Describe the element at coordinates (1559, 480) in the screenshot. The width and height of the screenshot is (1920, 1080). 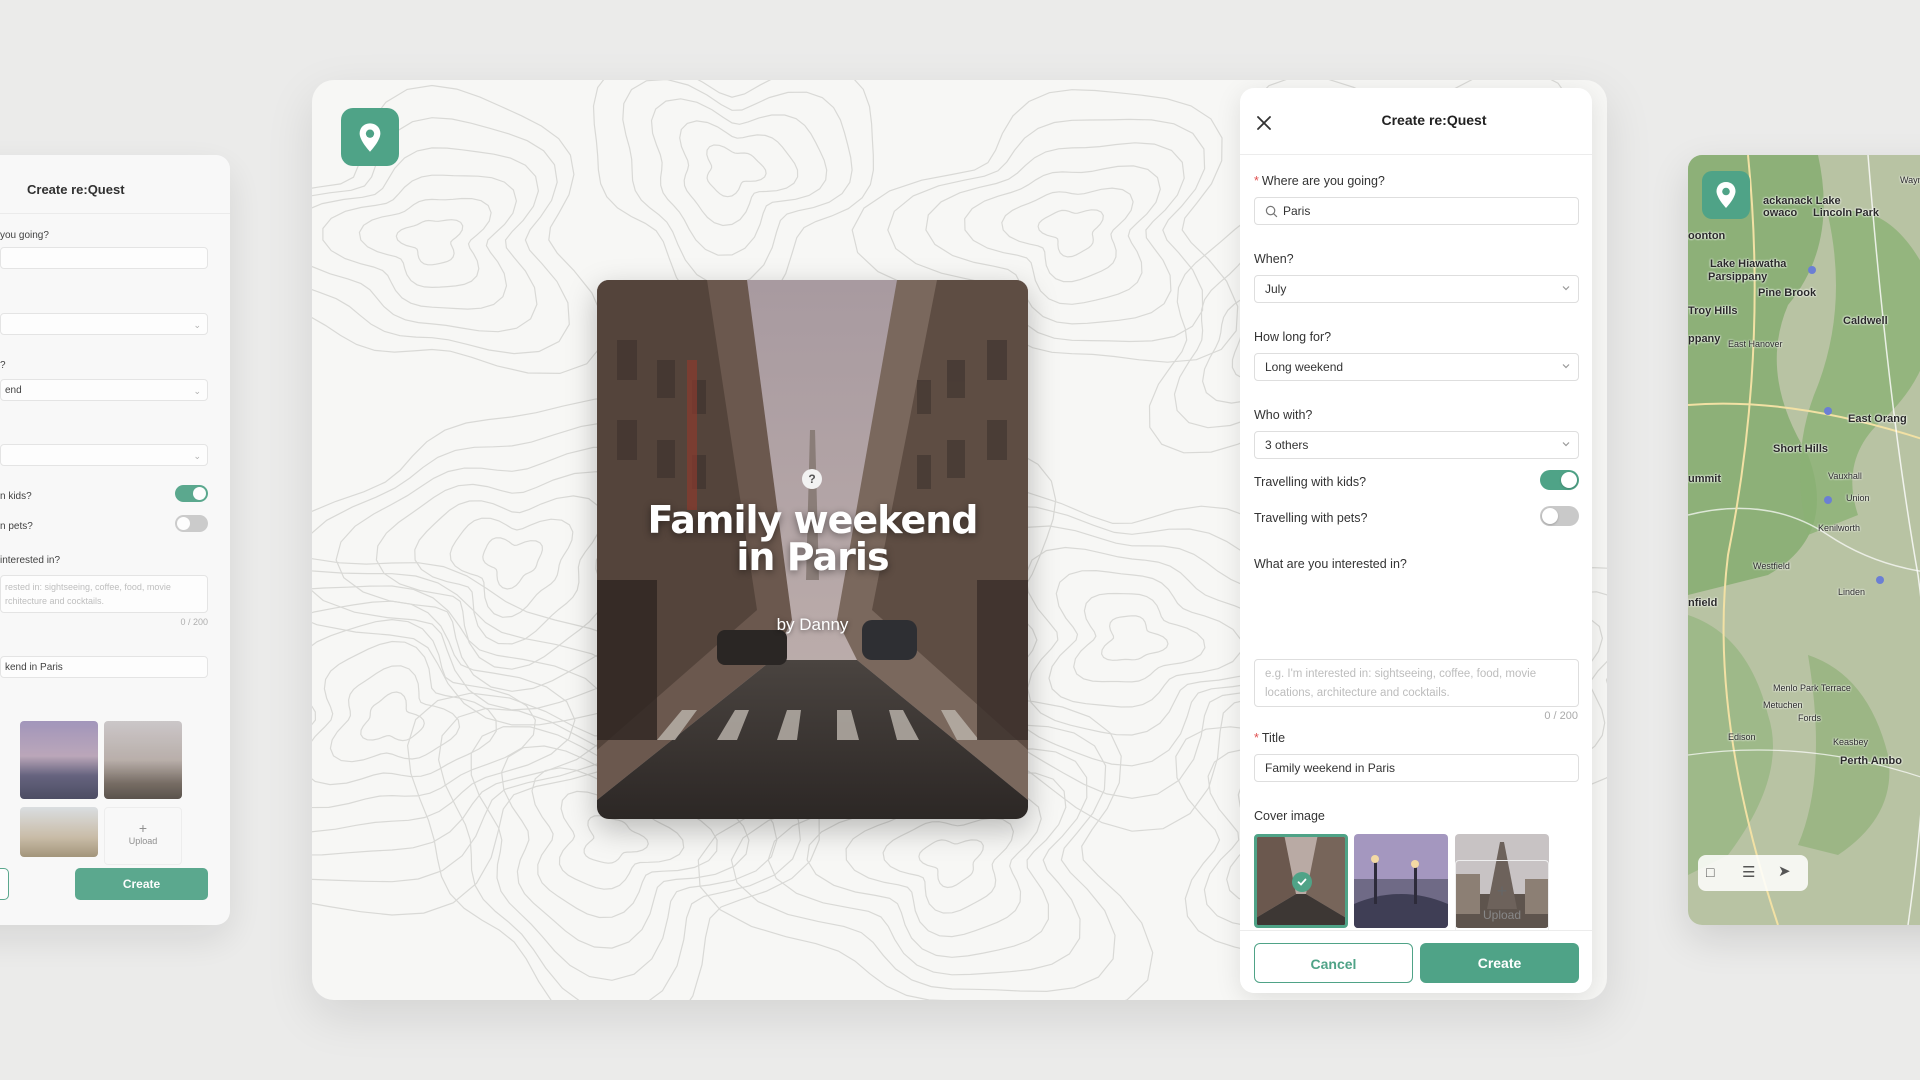
I see `kids-toggle` at that location.